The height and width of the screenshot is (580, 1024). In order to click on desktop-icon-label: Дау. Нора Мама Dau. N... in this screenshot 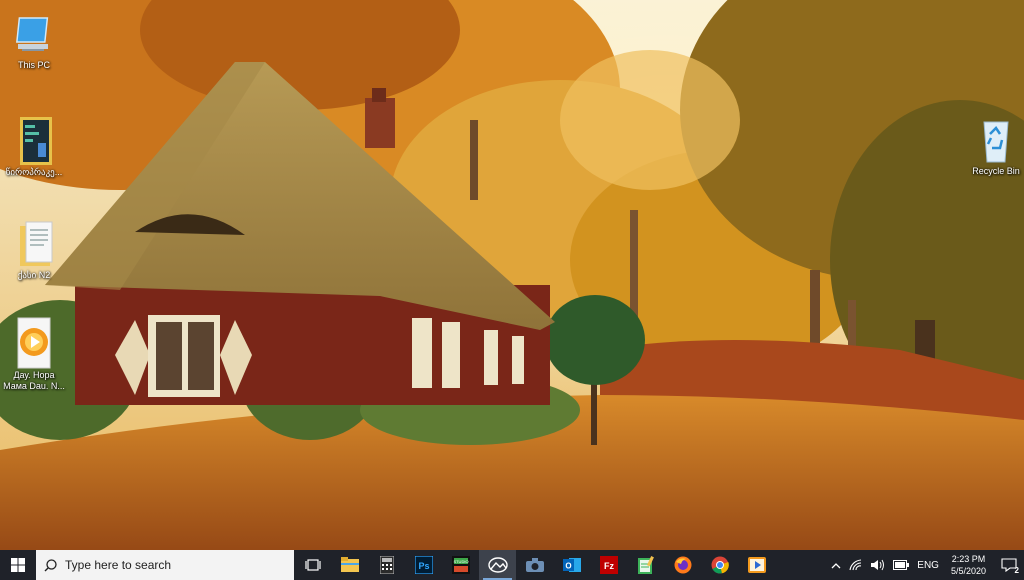, I will do `click(34, 380)`.